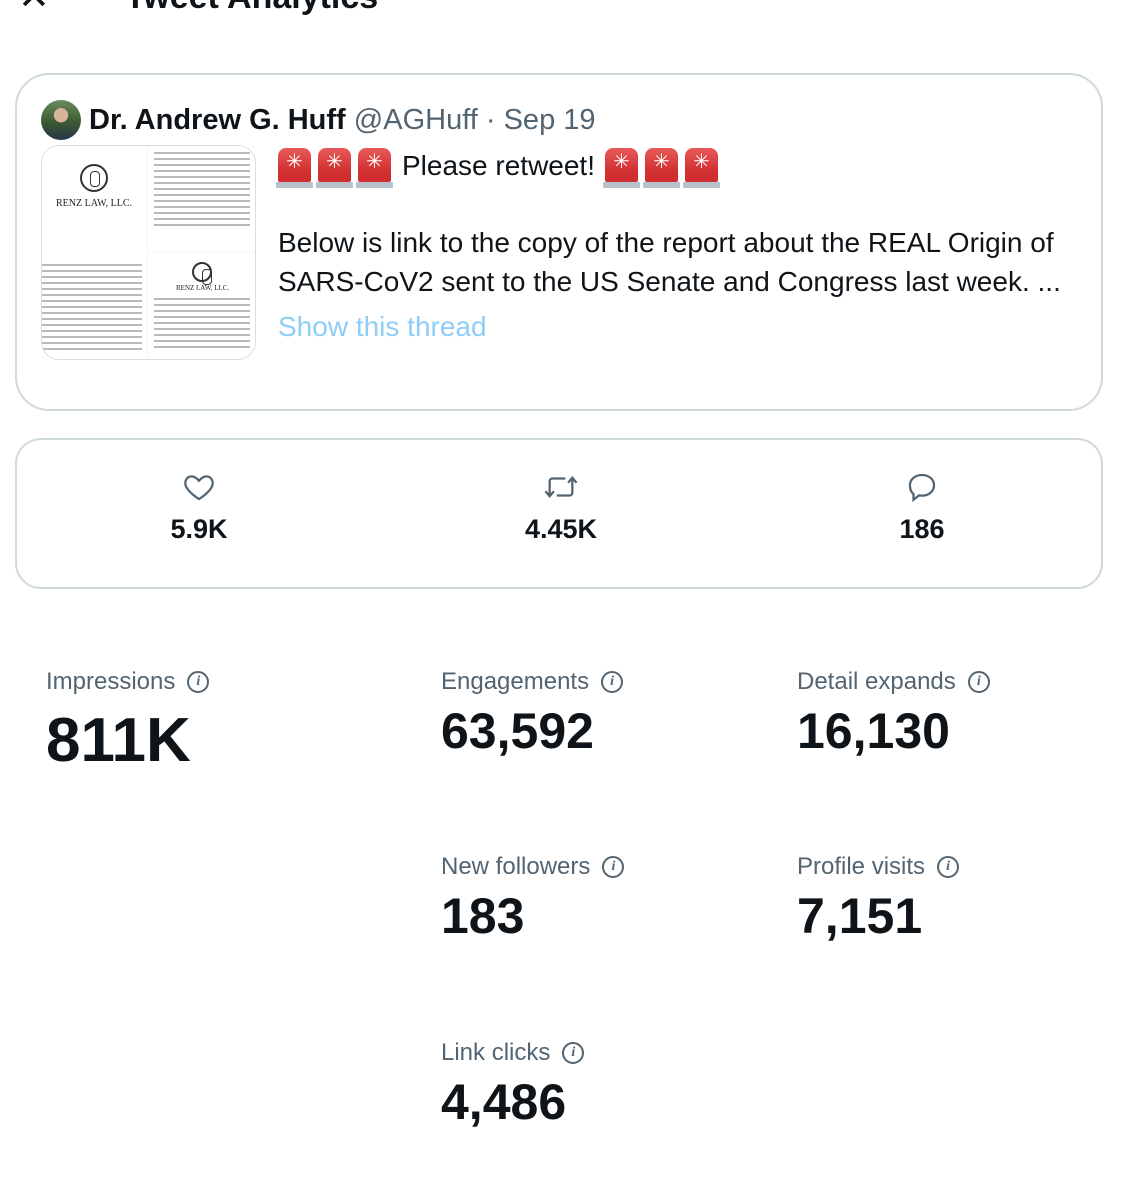 This screenshot has height=1200, width=1137. Describe the element at coordinates (199, 488) in the screenshot. I see `heart-icon` at that location.